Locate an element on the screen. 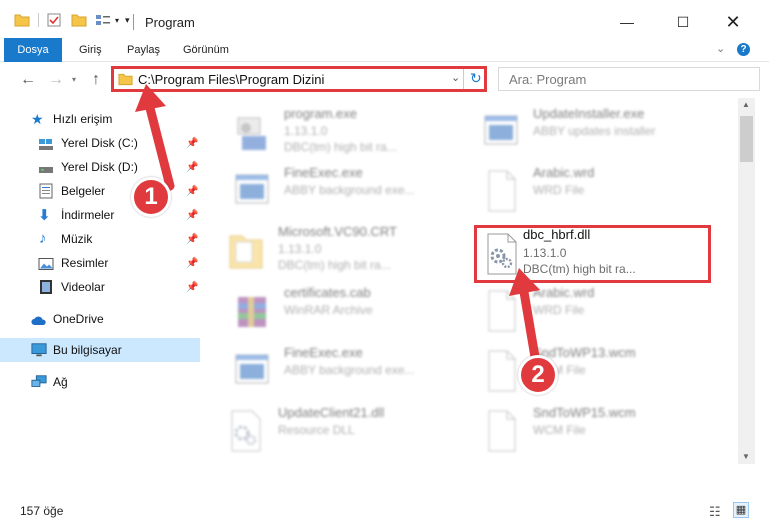 The height and width of the screenshot is (532, 769). step-badge-1: 1 is located at coordinates (151, 197).